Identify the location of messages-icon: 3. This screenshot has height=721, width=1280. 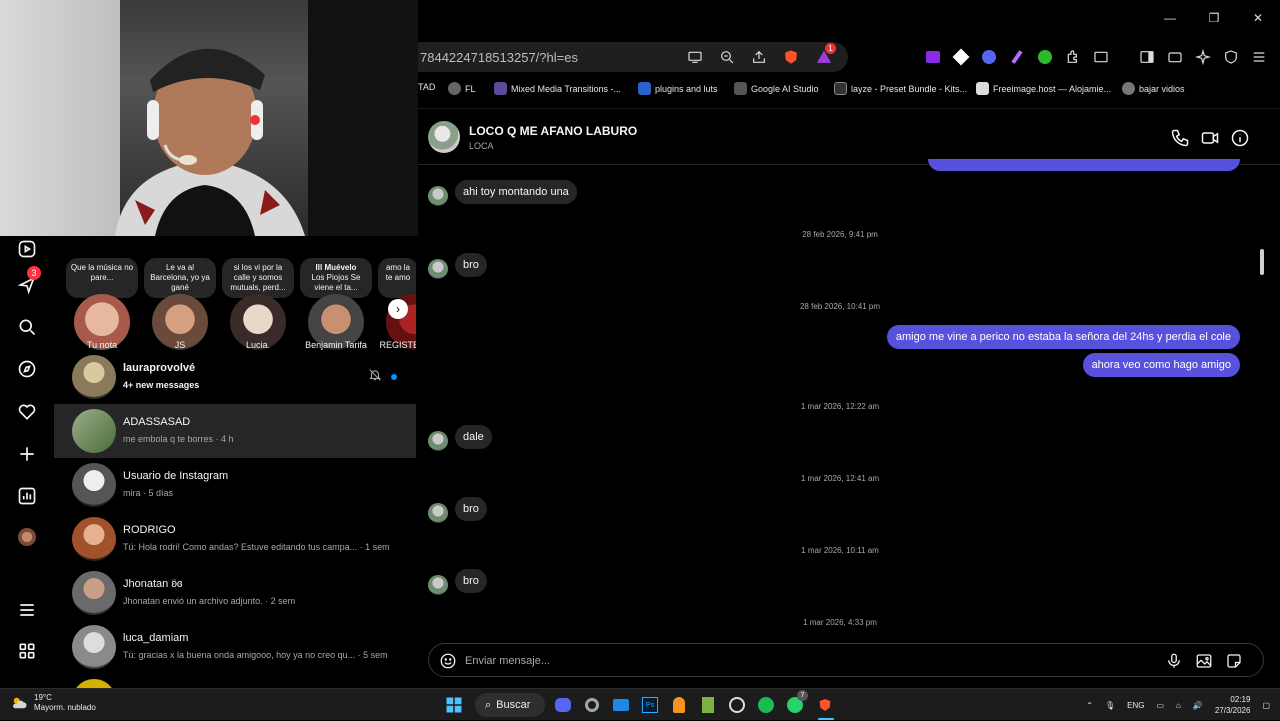
(27, 282).